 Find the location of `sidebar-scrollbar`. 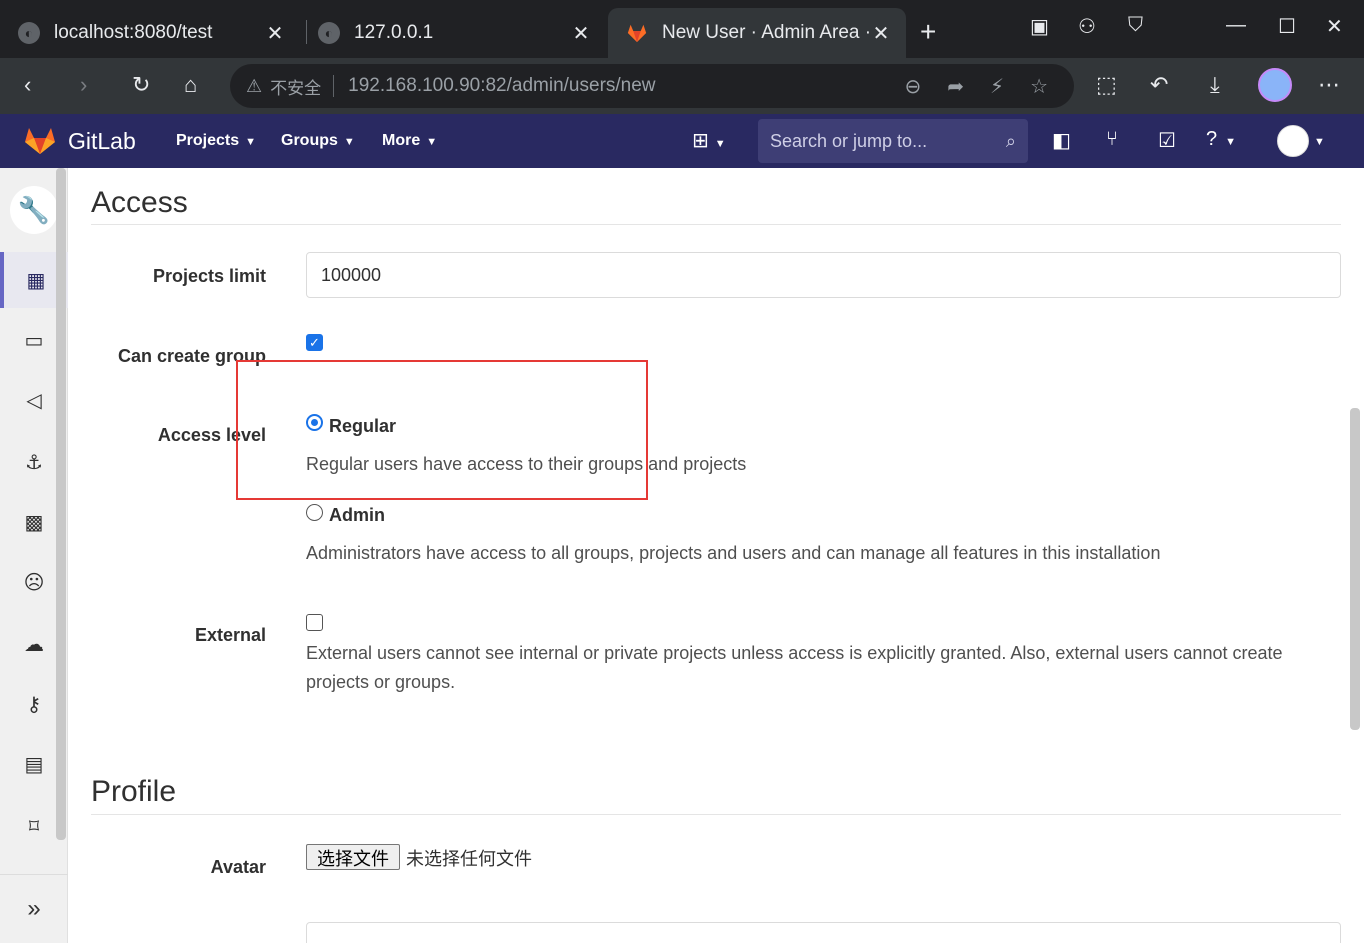

sidebar-scrollbar is located at coordinates (61, 504).